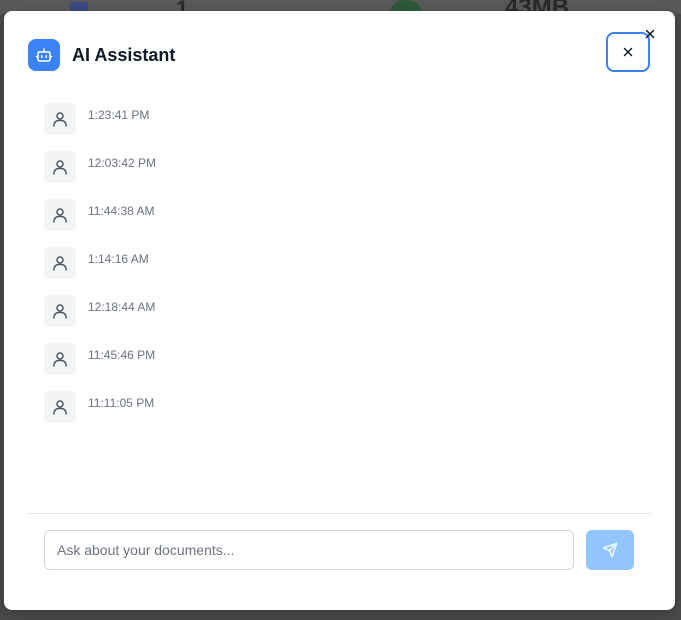  I want to click on message-item: 12:03:42 PM, so click(100, 167).